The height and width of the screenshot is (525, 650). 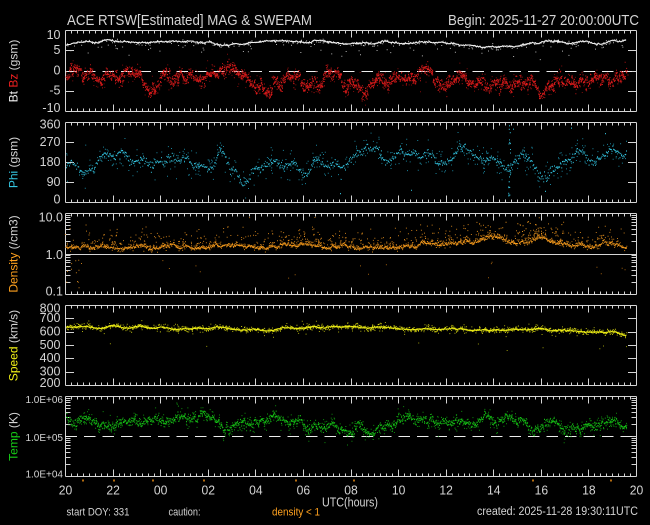 I want to click on svg-text: density < 1, so click(x=296, y=513).